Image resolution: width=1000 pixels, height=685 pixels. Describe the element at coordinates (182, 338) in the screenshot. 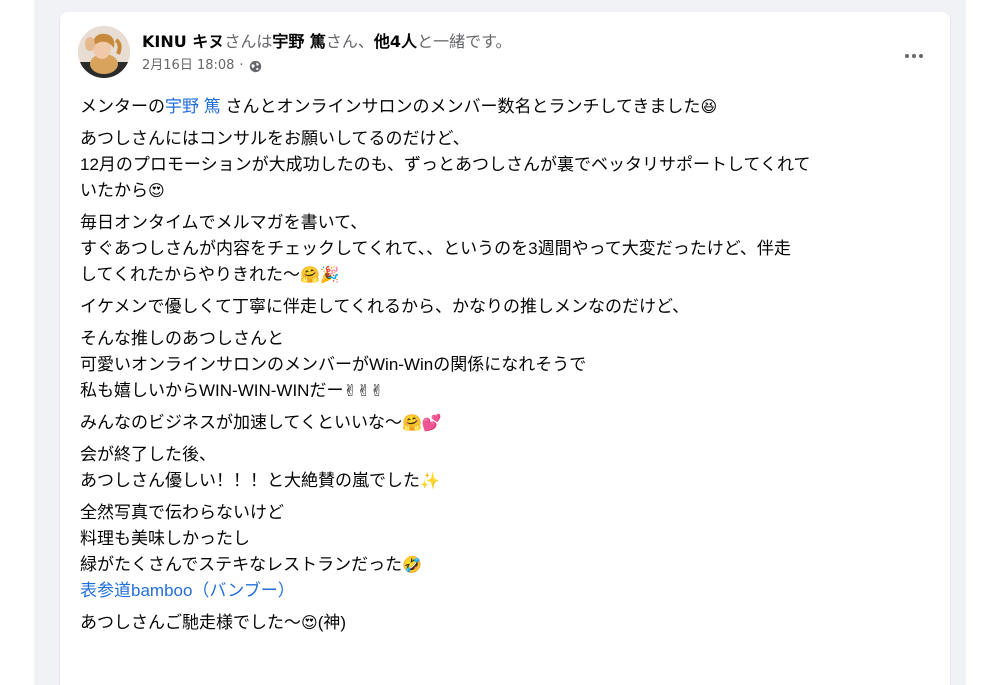

I see `text-line: そんな推しのあつしさんと` at that location.